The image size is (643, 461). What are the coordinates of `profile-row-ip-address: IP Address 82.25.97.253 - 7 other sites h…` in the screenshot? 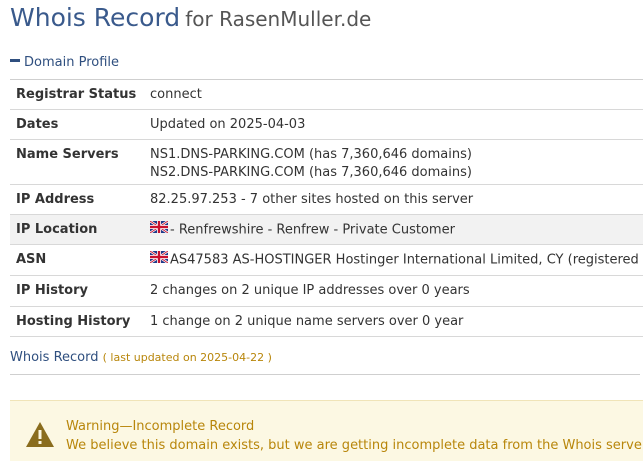 It's located at (326, 200).